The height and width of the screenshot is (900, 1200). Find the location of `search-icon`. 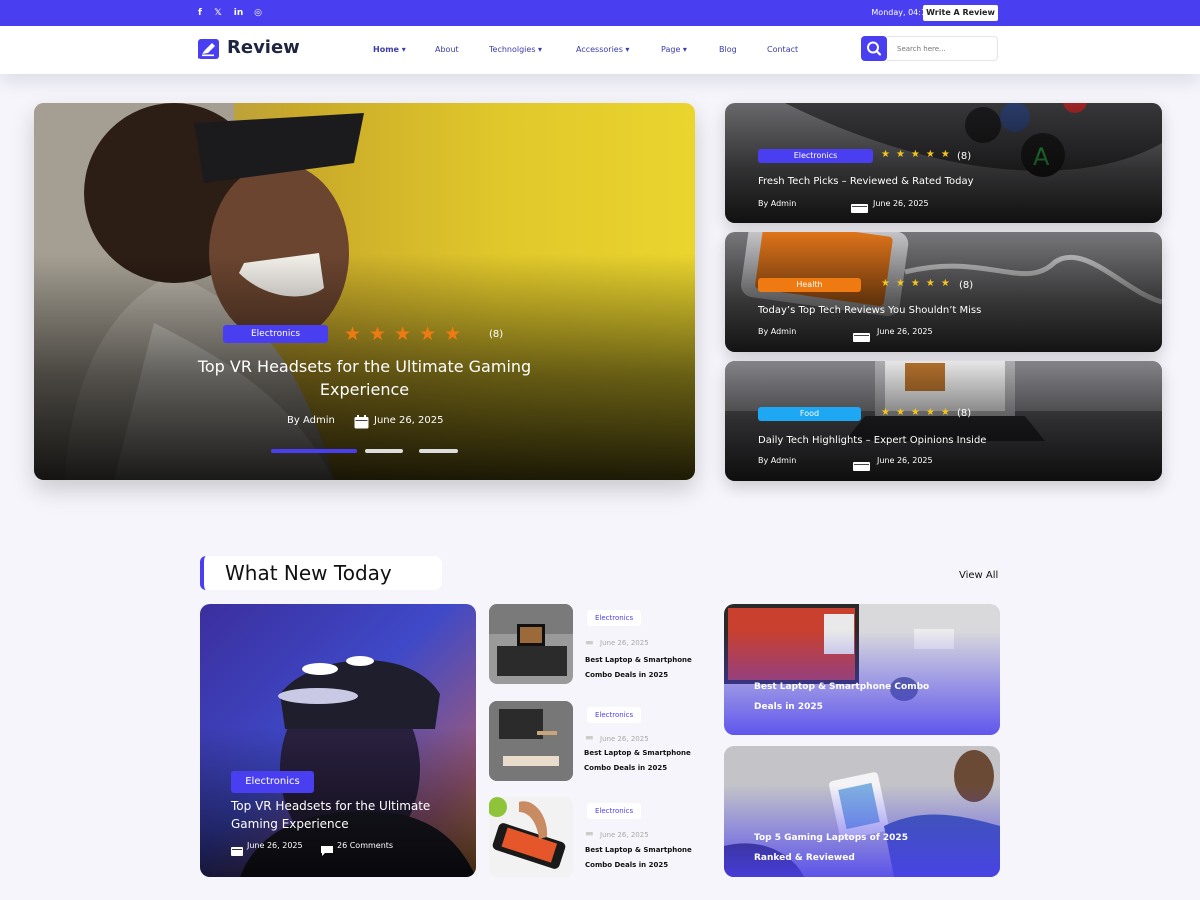

search-icon is located at coordinates (874, 48).